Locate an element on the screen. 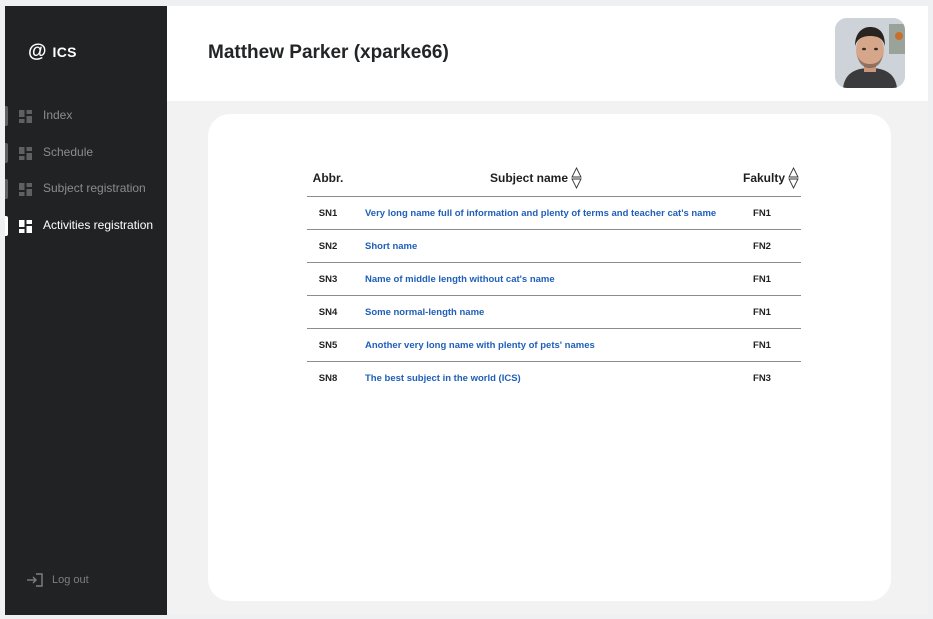 The width and height of the screenshot is (933, 619). at-icon: @ is located at coordinates (37, 51).